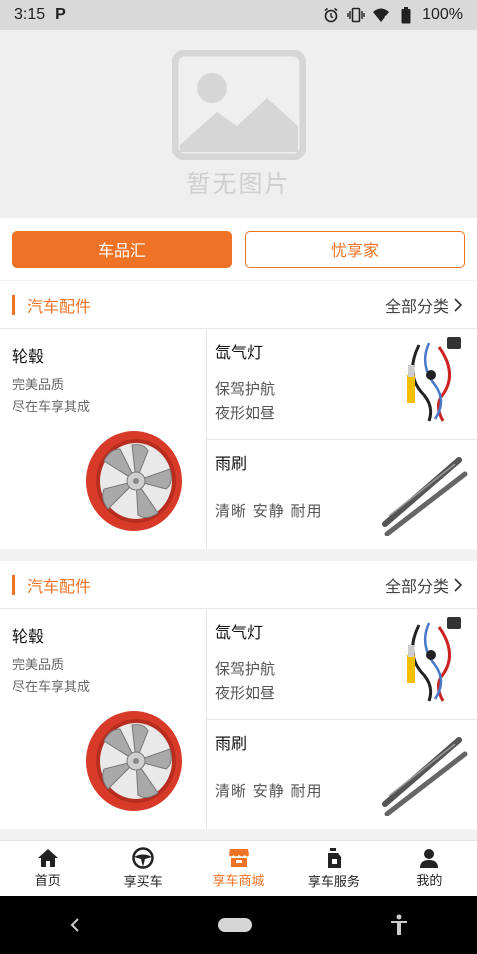 The width and height of the screenshot is (477, 954). Describe the element at coordinates (47, 868) in the screenshot. I see `nav-home: 首页` at that location.